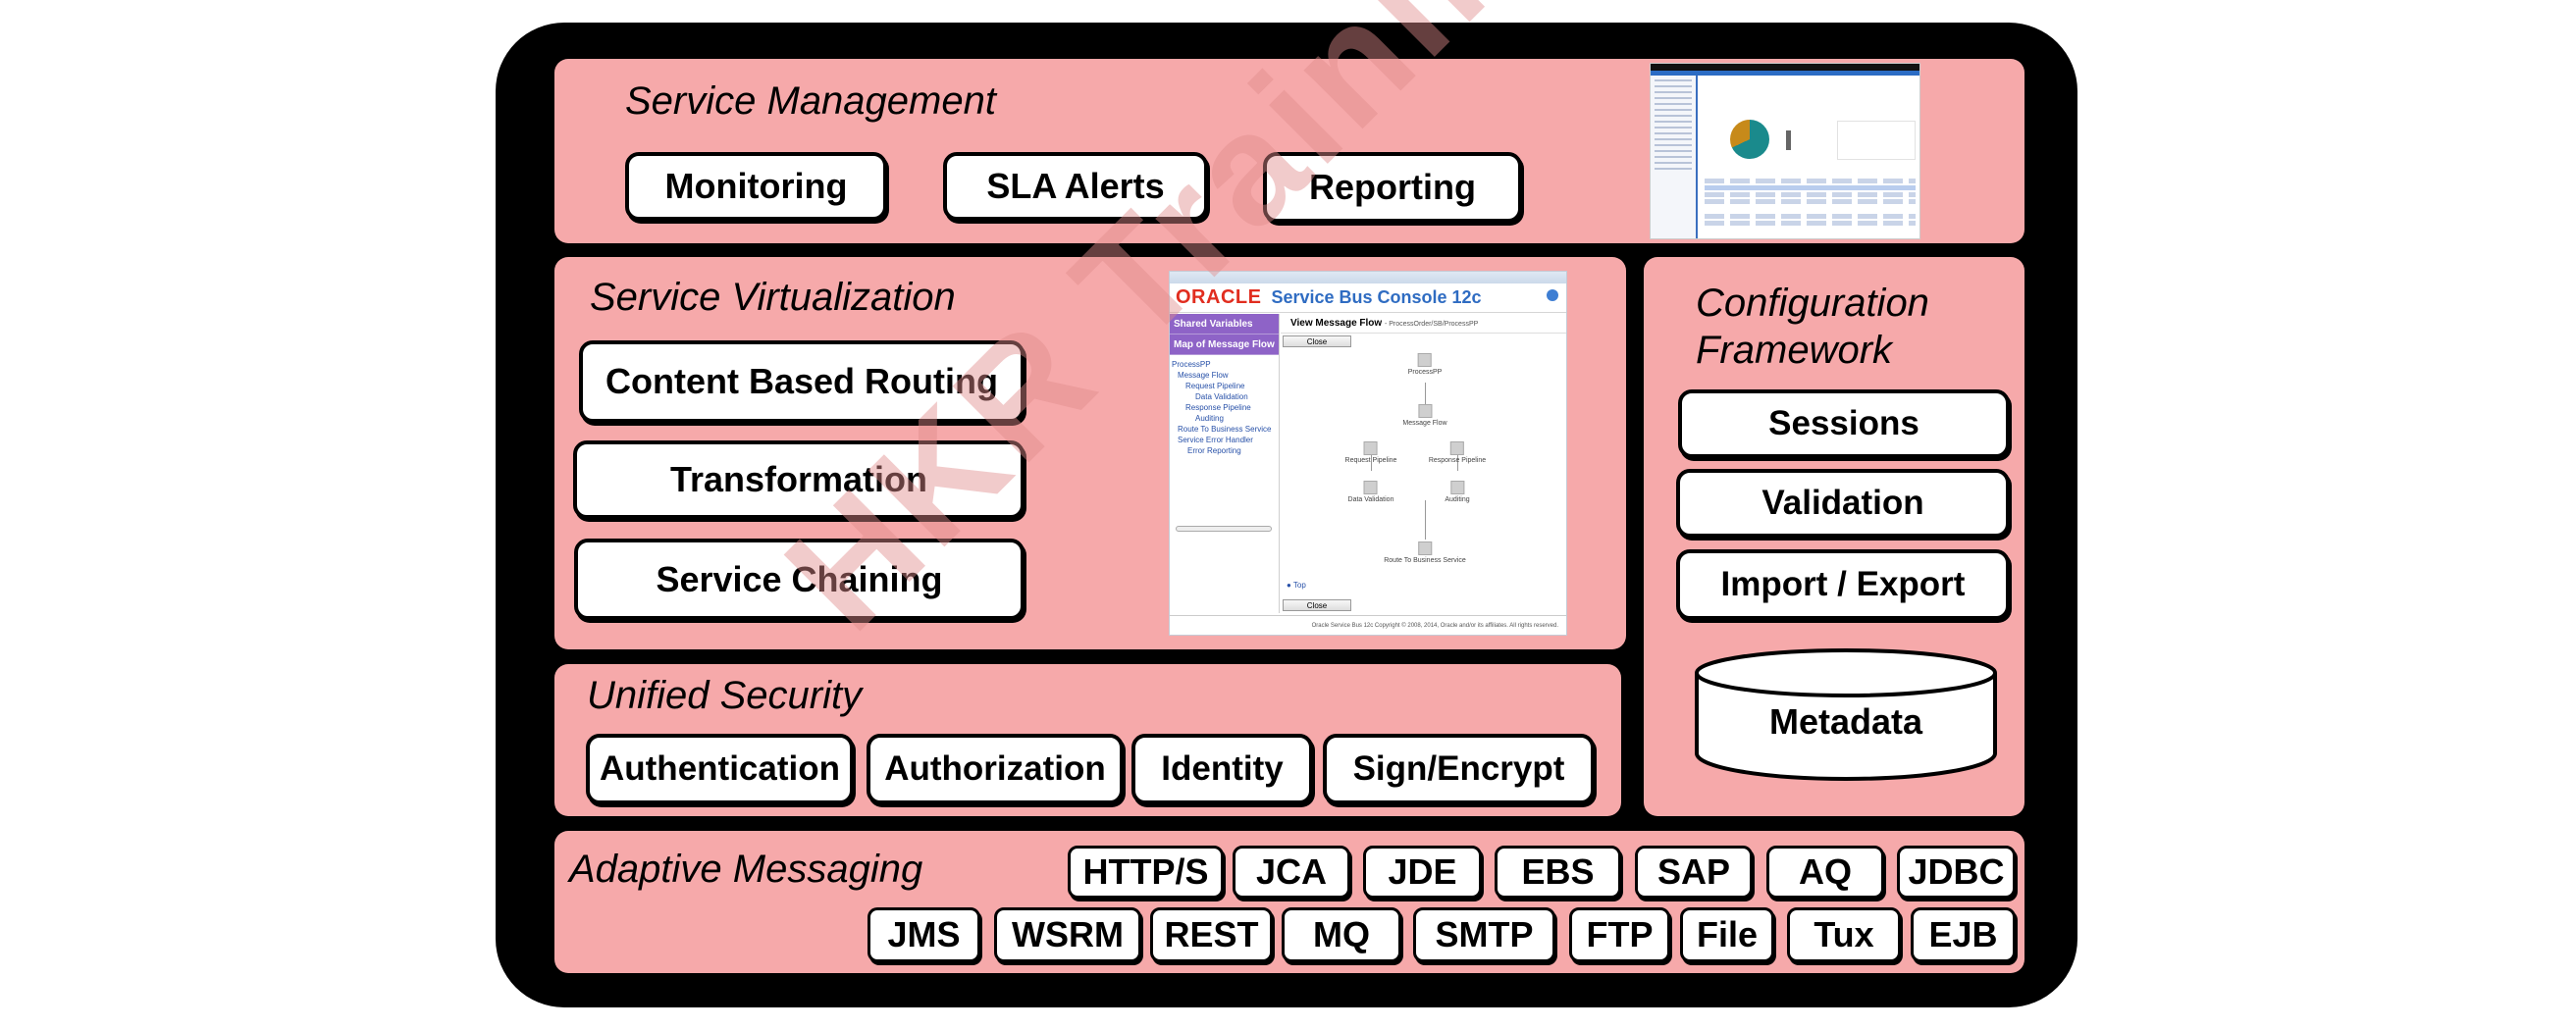 The width and height of the screenshot is (2576, 1030). Describe the element at coordinates (1694, 872) in the screenshot. I see `protocol-box-sap: SAP` at that location.